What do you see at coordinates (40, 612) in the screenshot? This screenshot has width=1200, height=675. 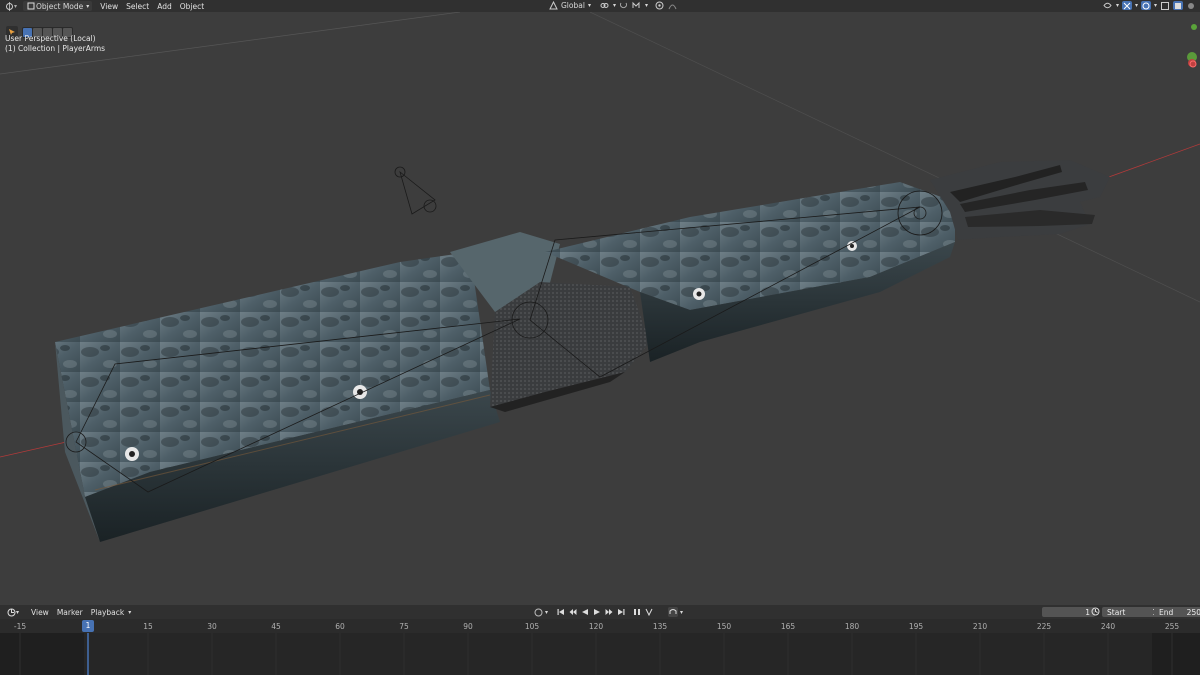 I see `timeline-menu-view: View` at bounding box center [40, 612].